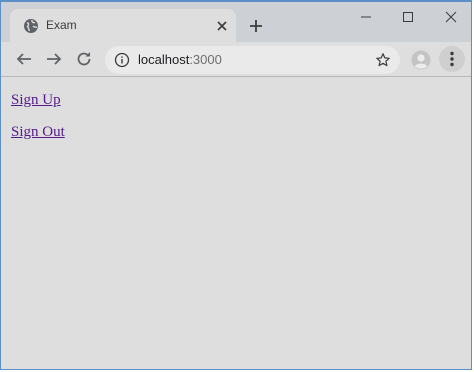 This screenshot has width=474, height=372. I want to click on minimize-icon, so click(366, 17).